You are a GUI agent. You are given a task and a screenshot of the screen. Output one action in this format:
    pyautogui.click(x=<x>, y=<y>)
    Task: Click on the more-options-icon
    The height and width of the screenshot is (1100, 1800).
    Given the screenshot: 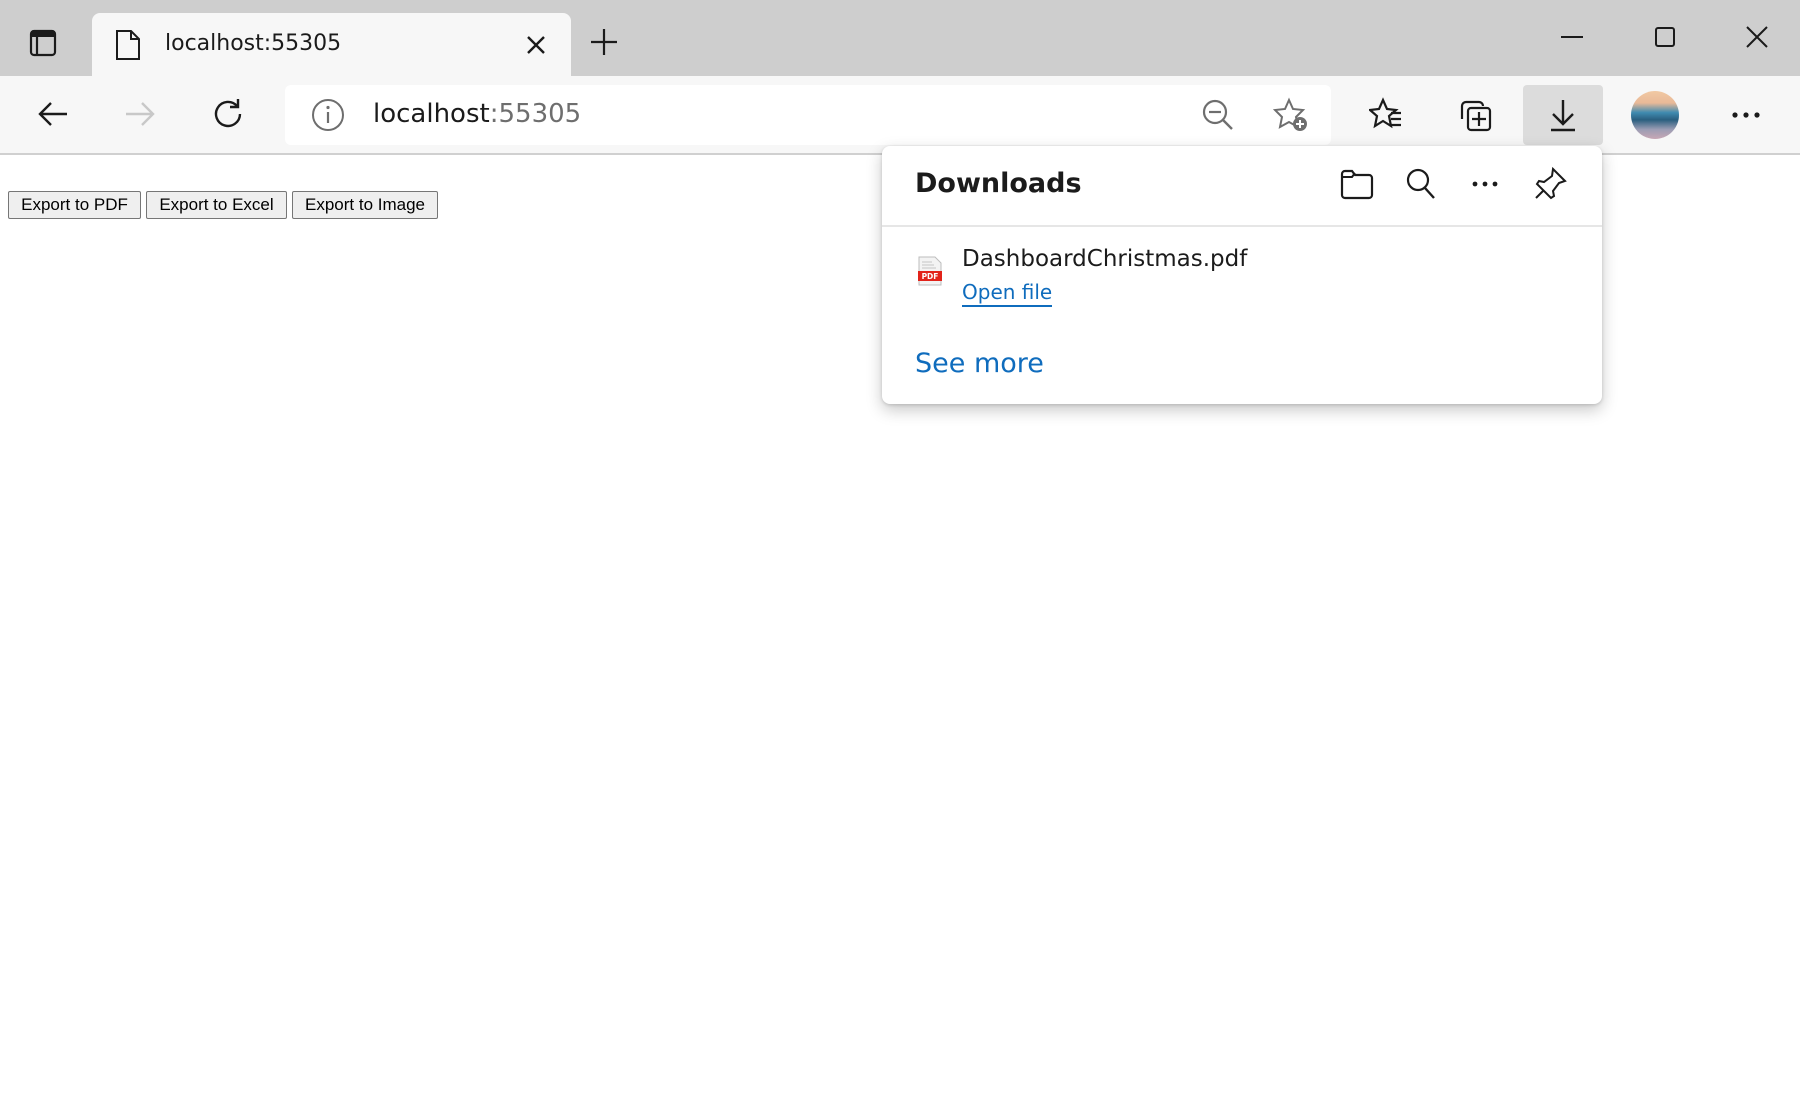 What is the action you would take?
    pyautogui.click(x=1485, y=184)
    